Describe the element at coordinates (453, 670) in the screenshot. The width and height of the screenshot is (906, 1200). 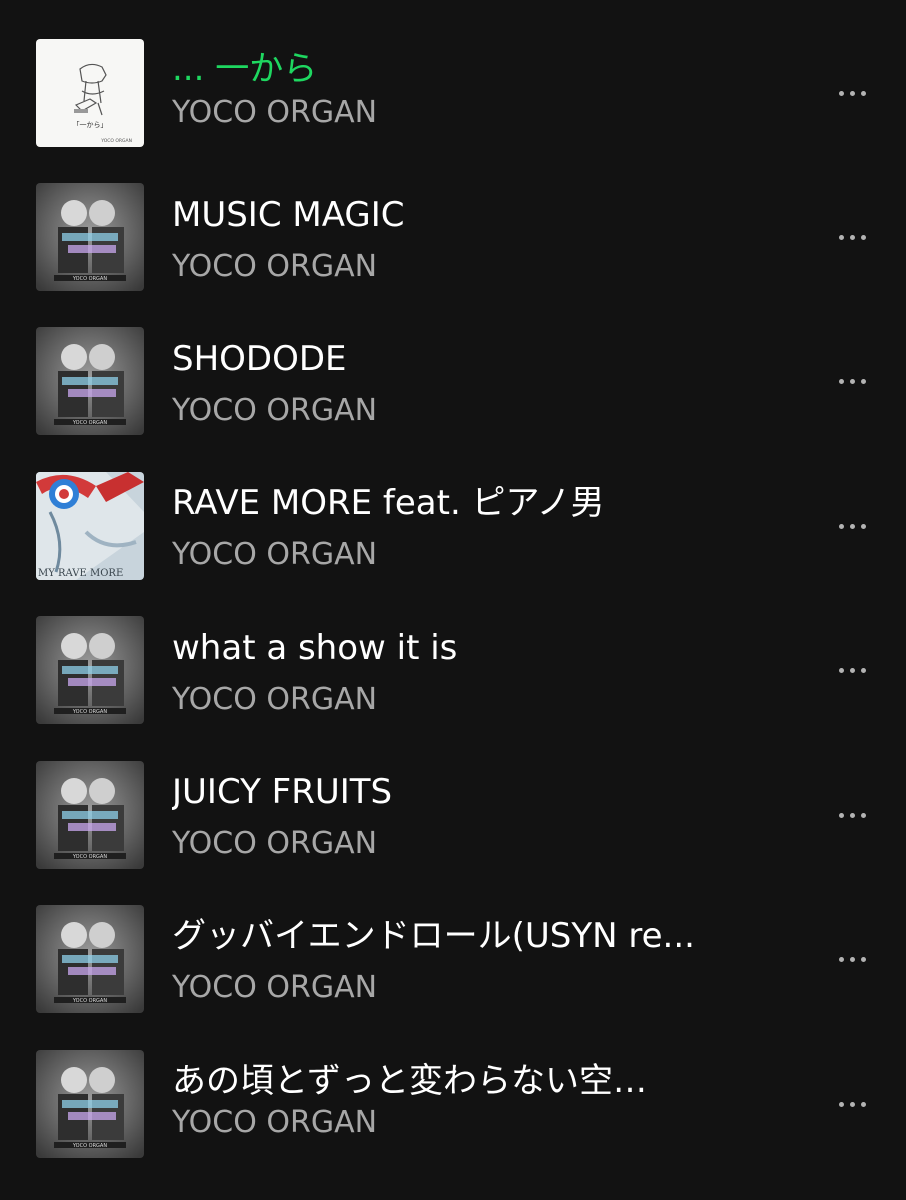
I see `track-row: YOCO ORGAN what a show it is YOCO ORGAN` at that location.